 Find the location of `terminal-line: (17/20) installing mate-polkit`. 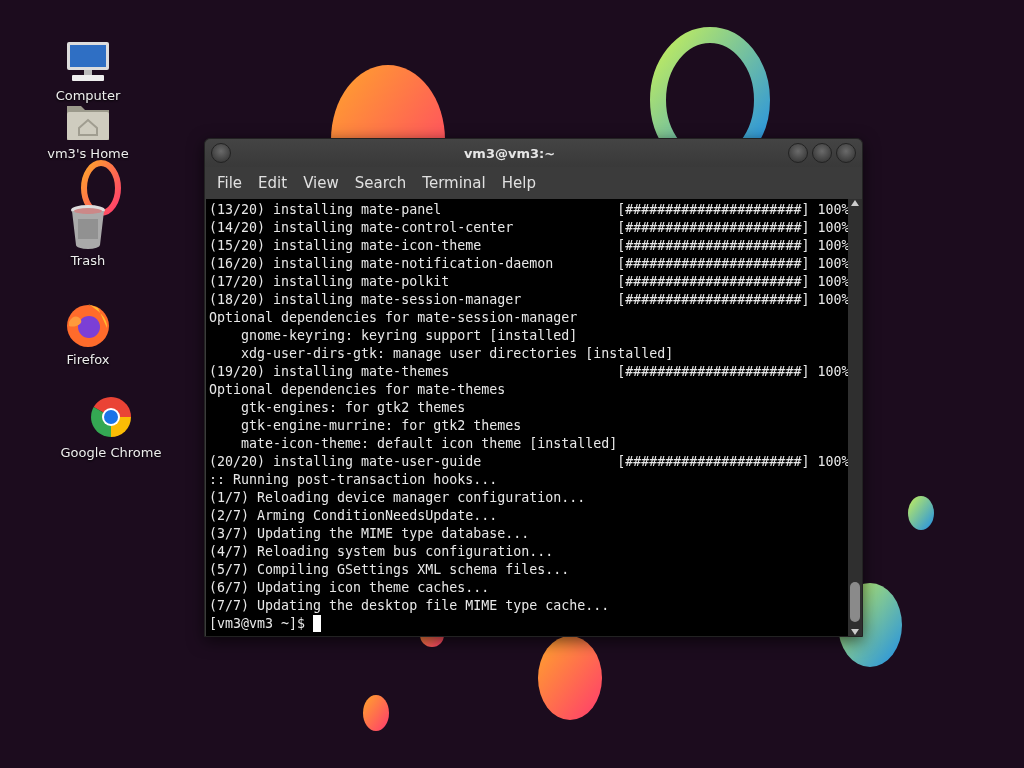

terminal-line: (17/20) installing mate-polkit is located at coordinates (330, 282).